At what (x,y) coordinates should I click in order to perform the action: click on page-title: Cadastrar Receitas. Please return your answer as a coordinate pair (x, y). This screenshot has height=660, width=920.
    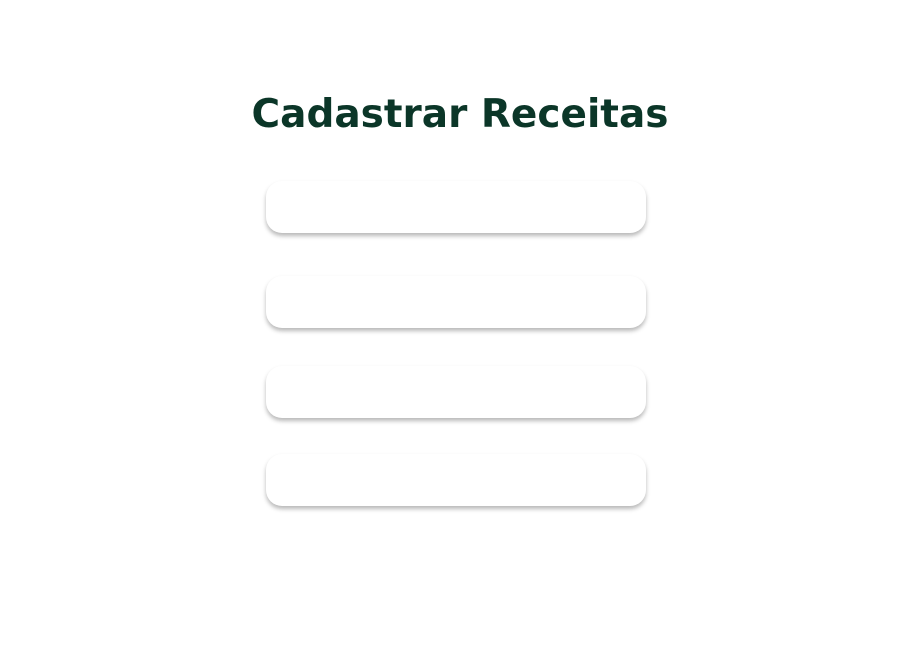
    Looking at the image, I should click on (460, 114).